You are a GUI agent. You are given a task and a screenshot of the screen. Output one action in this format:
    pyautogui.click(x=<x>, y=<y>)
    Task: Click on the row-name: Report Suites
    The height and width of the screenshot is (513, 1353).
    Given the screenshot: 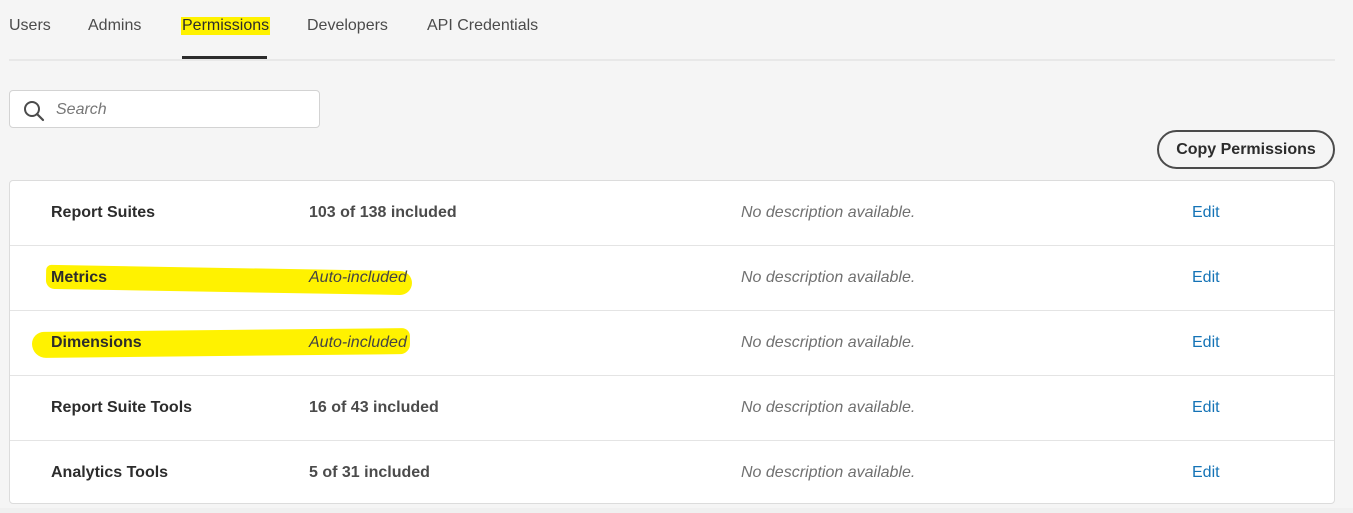 What is the action you would take?
    pyautogui.click(x=103, y=212)
    